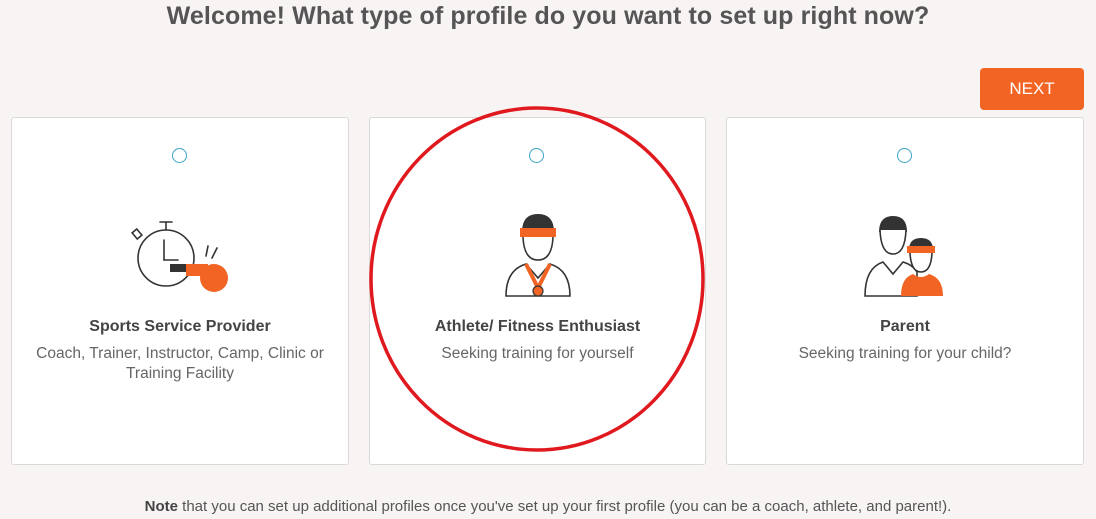 The height and width of the screenshot is (519, 1096). I want to click on card-description: Seeking training for your child?, so click(905, 353).